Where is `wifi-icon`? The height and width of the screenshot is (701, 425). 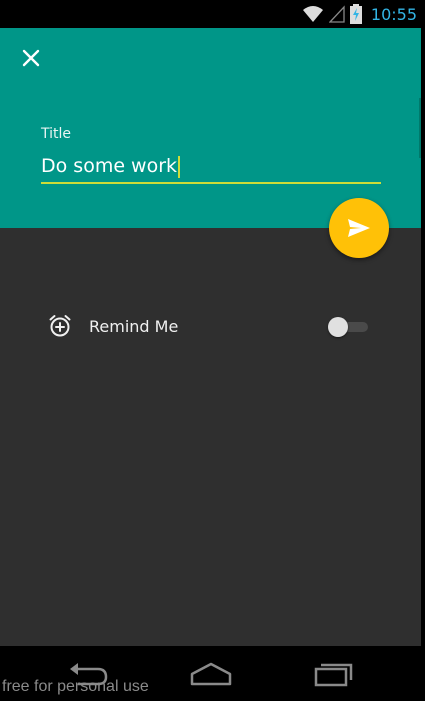 wifi-icon is located at coordinates (312, 14).